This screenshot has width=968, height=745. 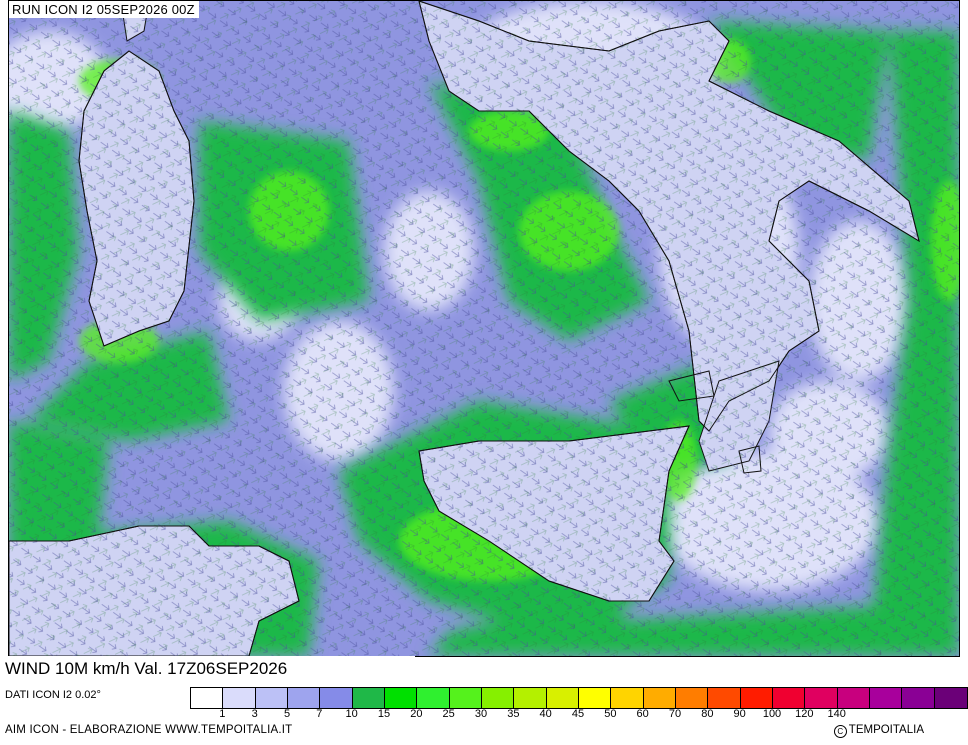 What do you see at coordinates (448, 714) in the screenshot?
I see `legend-tick-label: 25` at bounding box center [448, 714].